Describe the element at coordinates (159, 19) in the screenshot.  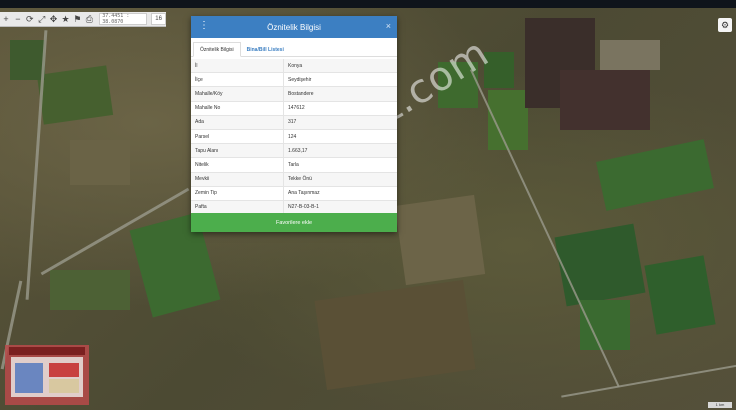
I see `zoom-level: 16` at that location.